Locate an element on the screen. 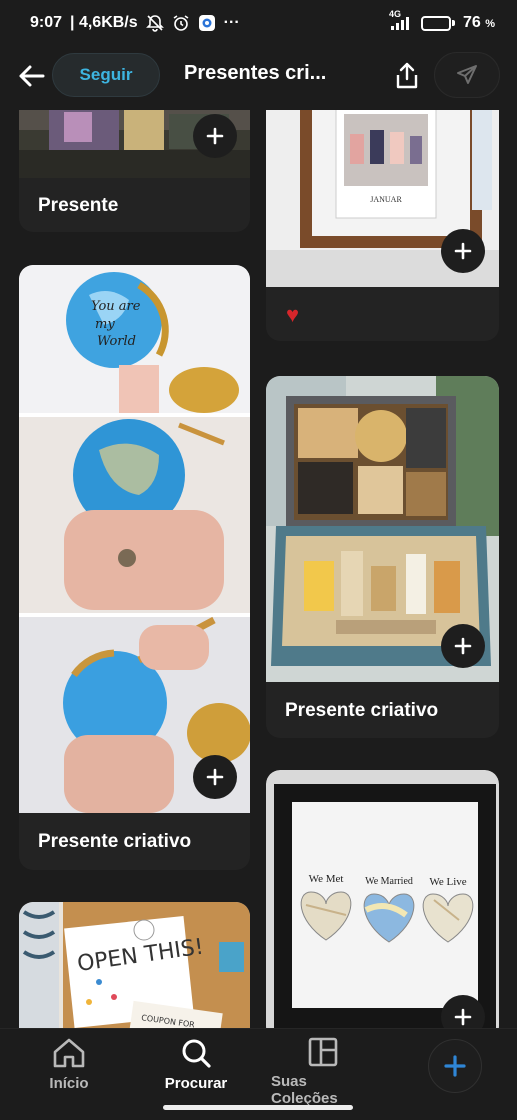  battery-value: 76 is located at coordinates (471, 22).